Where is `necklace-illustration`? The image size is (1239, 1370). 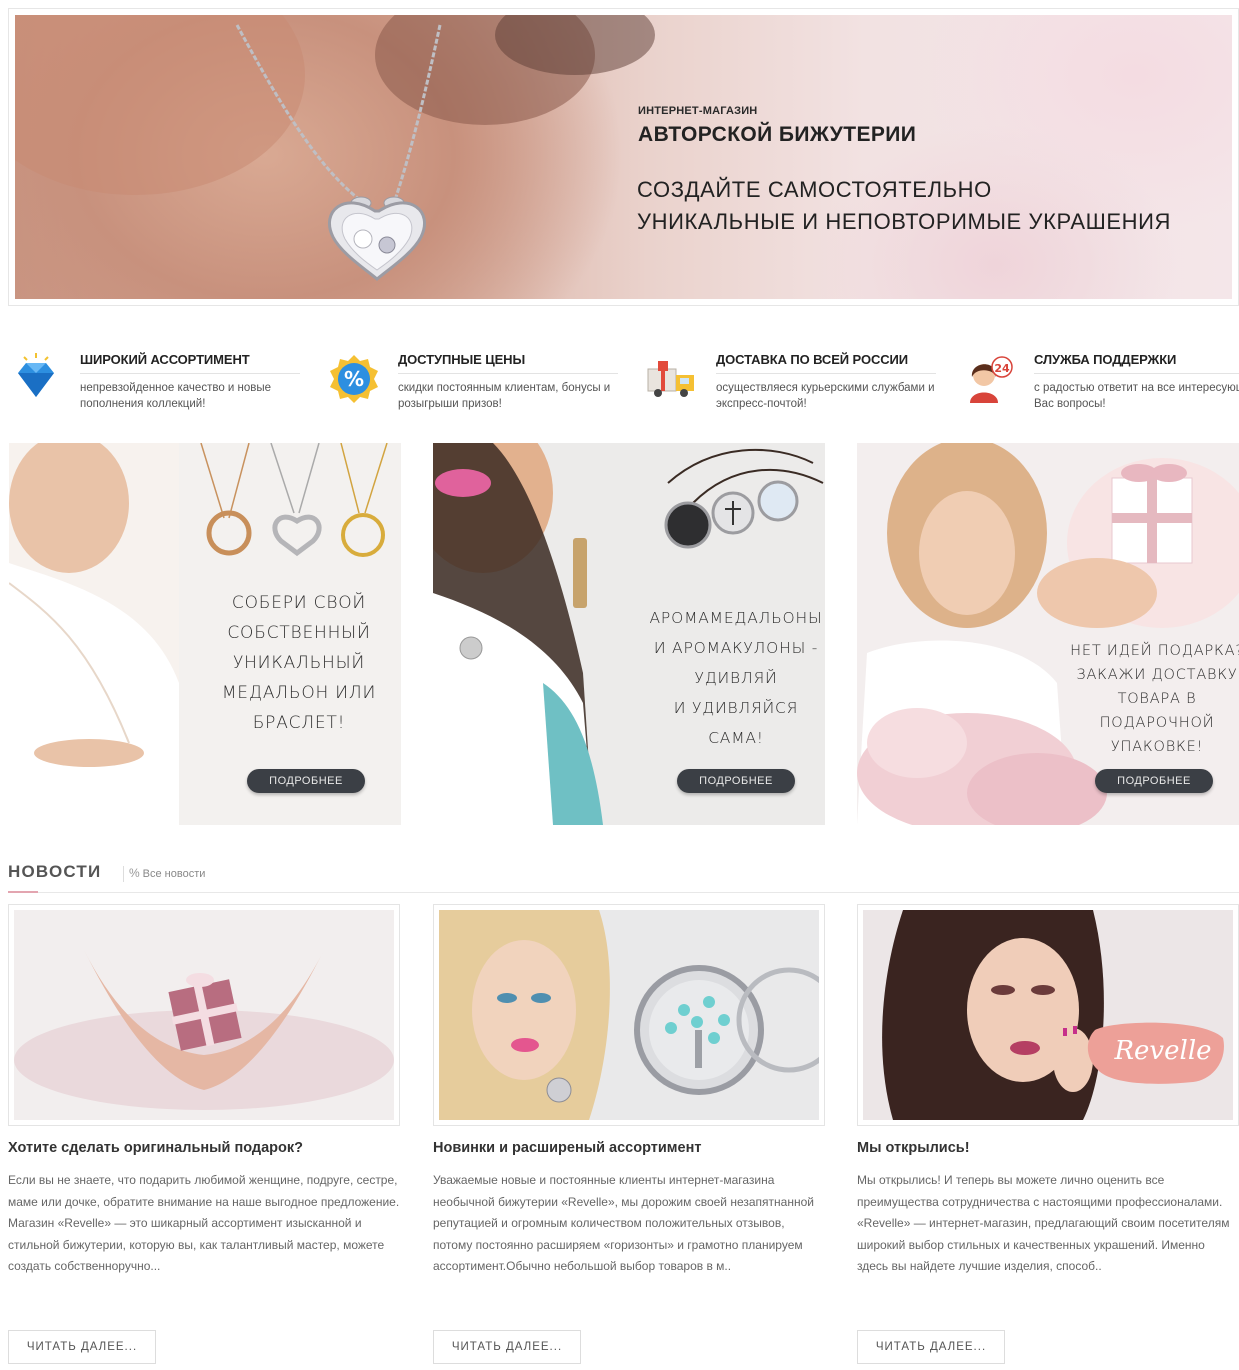
necklace-illustration is located at coordinates (335, 148).